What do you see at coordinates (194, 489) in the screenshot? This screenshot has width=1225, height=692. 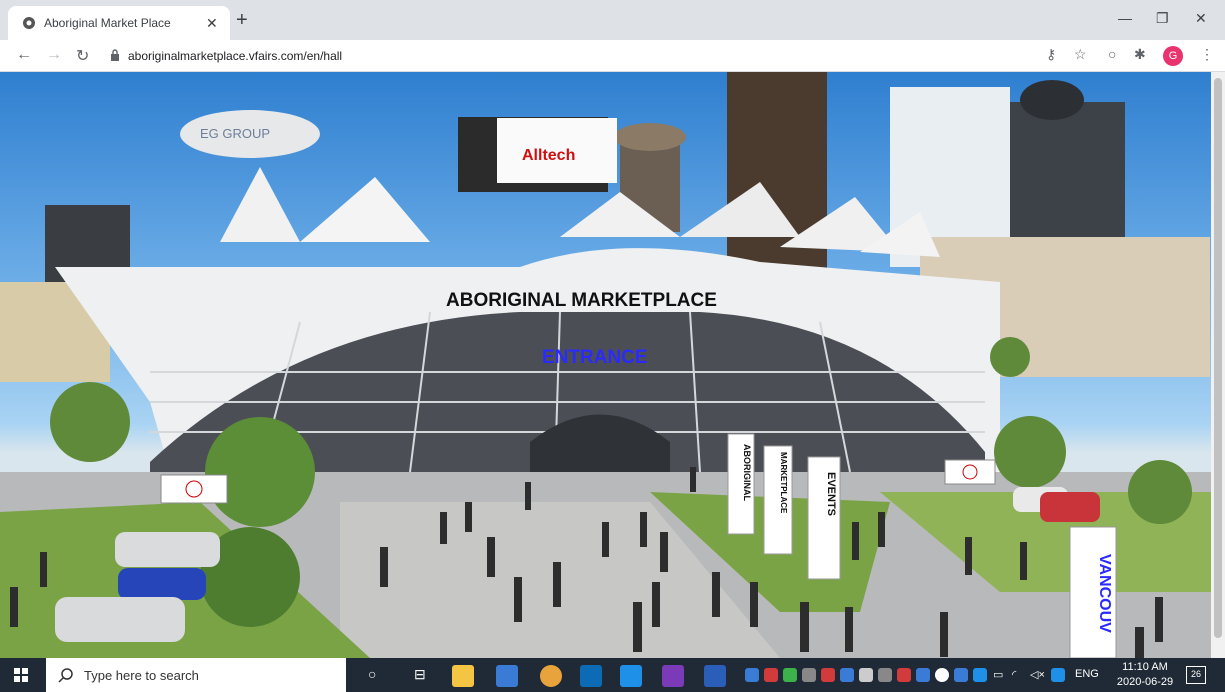 I see `sign-board-left` at bounding box center [194, 489].